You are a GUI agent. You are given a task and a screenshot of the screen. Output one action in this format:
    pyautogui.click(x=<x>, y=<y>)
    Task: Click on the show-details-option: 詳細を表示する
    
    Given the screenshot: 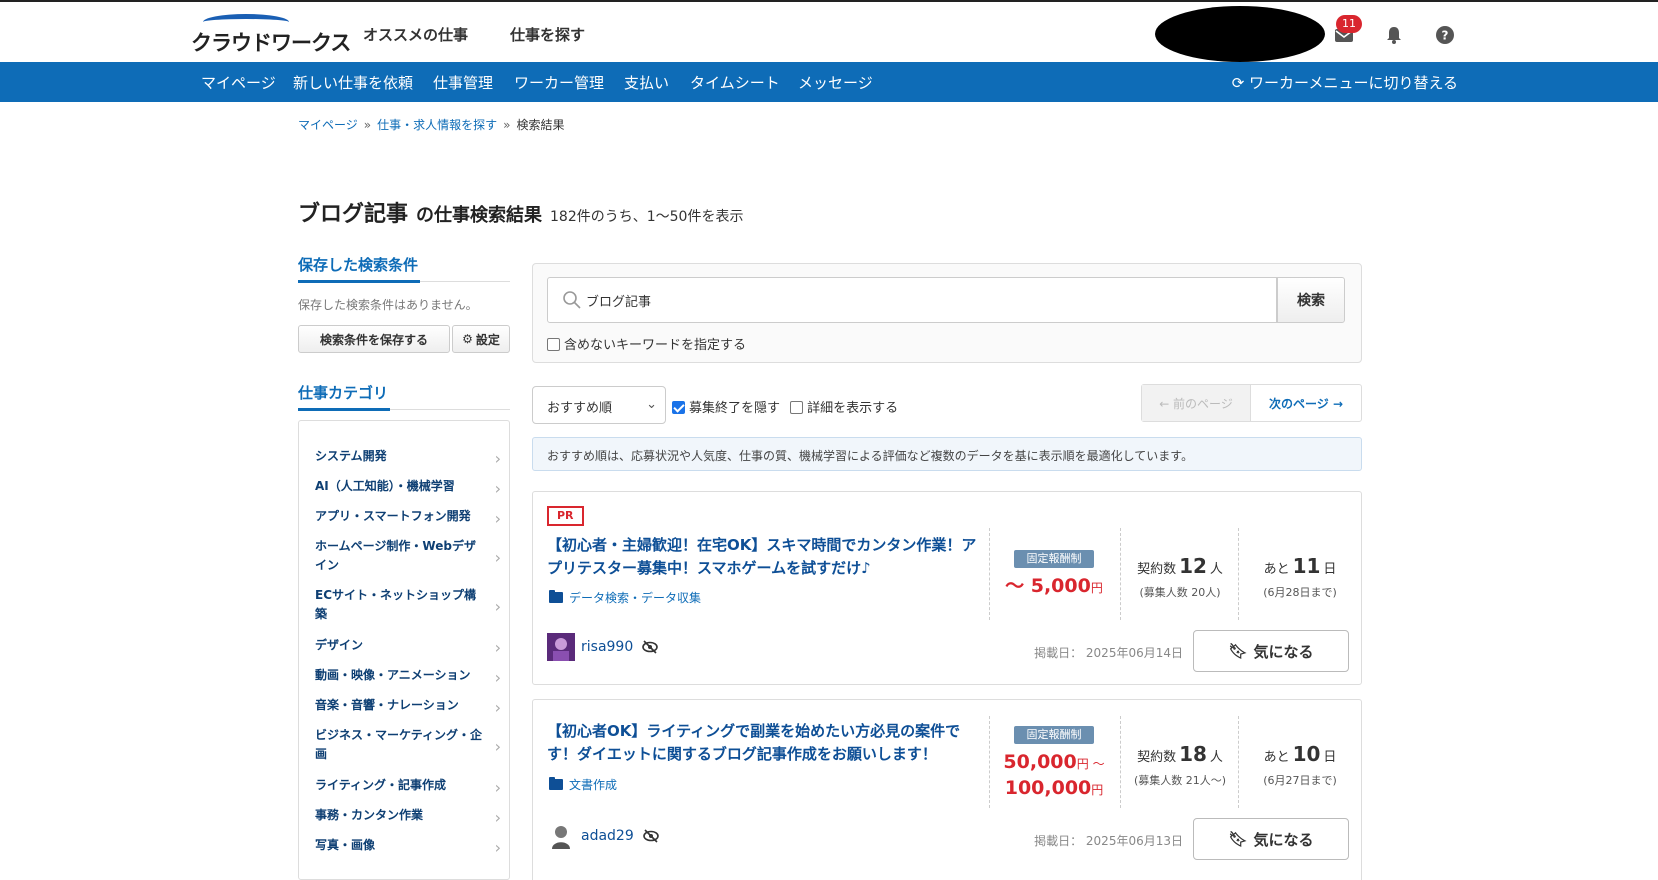 What is the action you would take?
    pyautogui.click(x=844, y=408)
    